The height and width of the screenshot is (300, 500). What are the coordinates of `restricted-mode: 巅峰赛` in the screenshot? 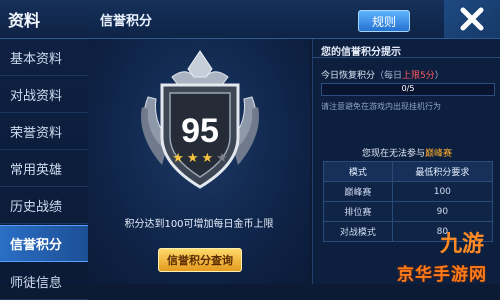 It's located at (439, 154).